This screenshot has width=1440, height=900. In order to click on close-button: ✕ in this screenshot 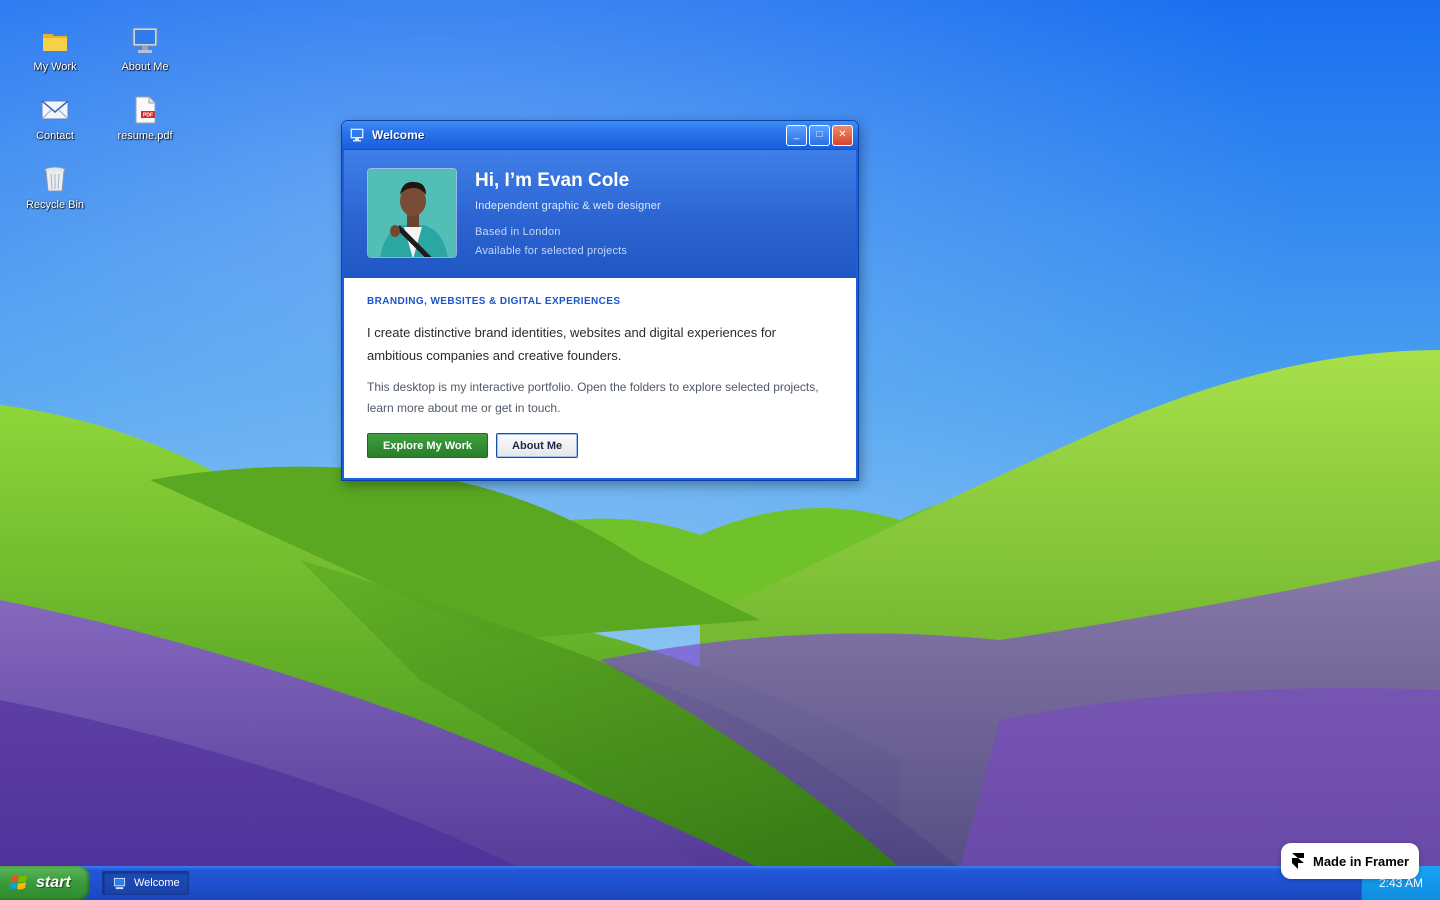, I will do `click(842, 135)`.